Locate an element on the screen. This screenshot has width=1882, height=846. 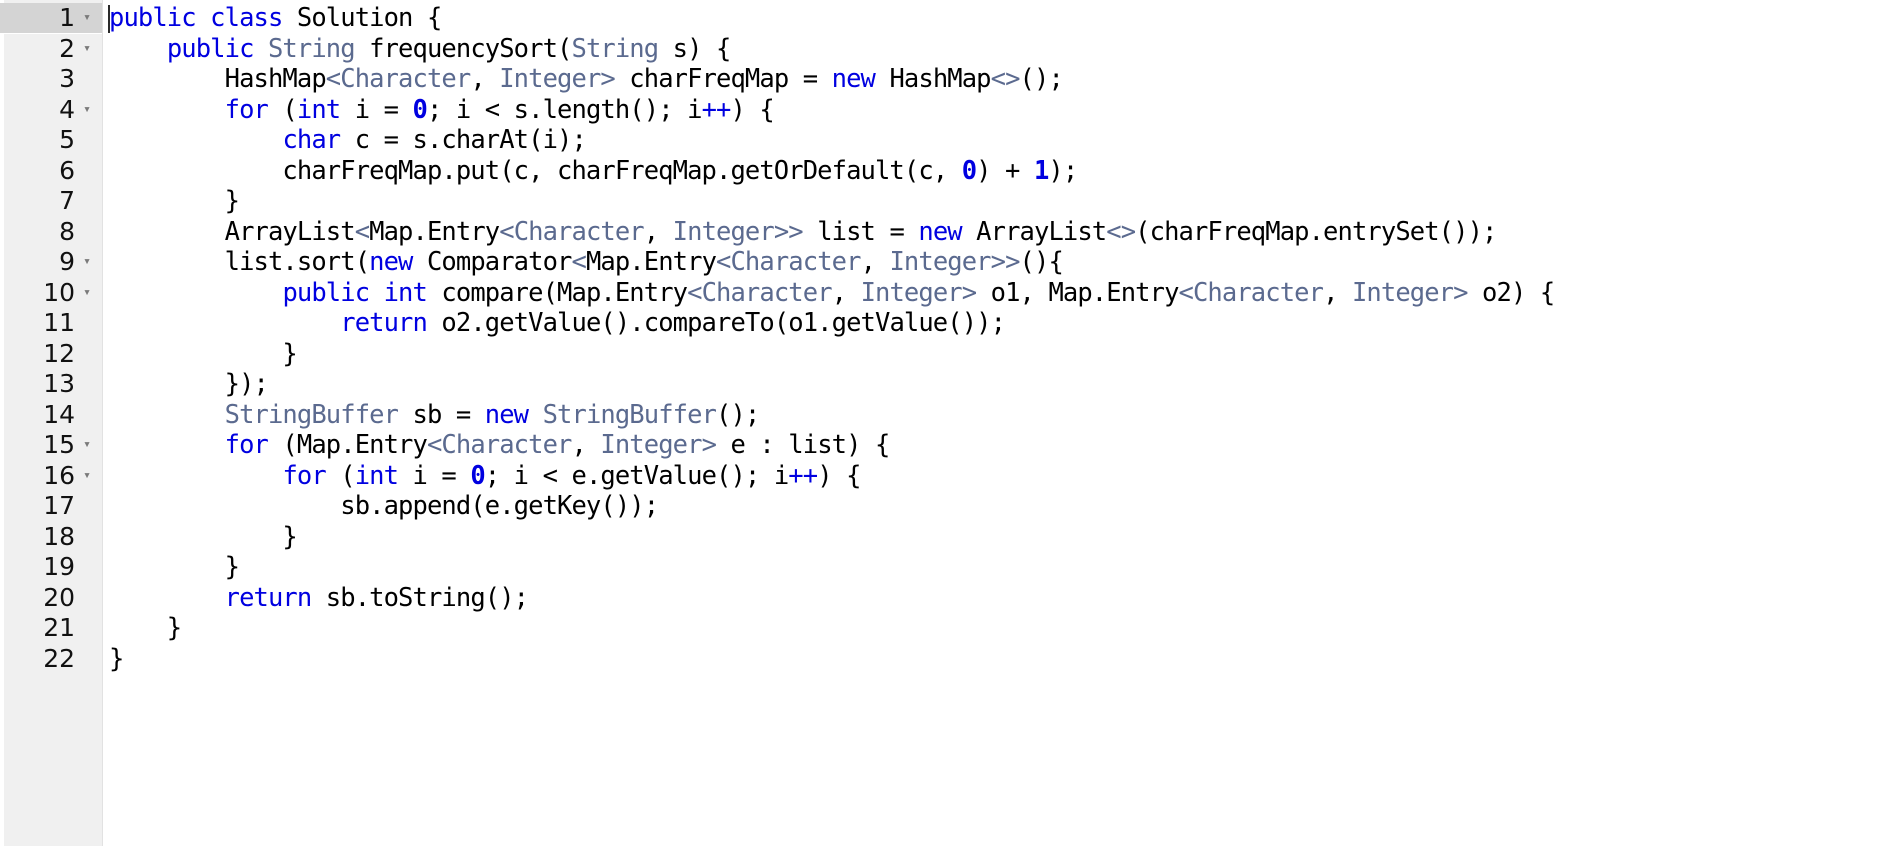
token: <> is located at coordinates (1005, 79).